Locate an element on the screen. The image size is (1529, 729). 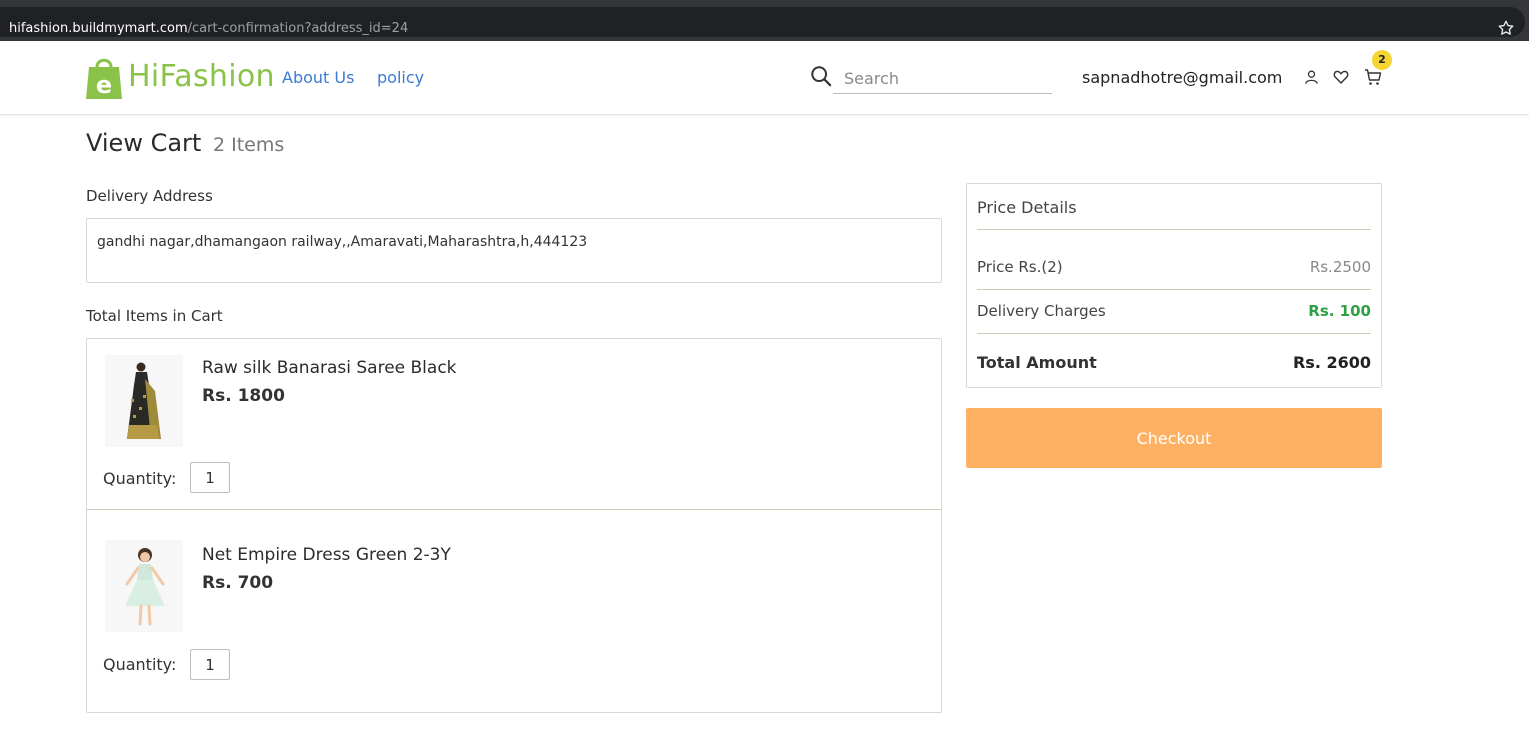
heart-icon is located at coordinates (1341, 77).